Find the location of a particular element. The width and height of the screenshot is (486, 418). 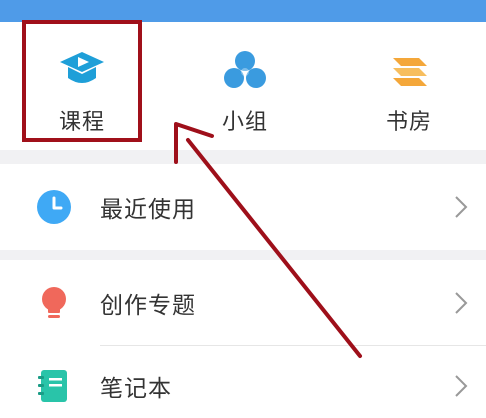

quick-item-course: 课程 is located at coordinates (82, 86).